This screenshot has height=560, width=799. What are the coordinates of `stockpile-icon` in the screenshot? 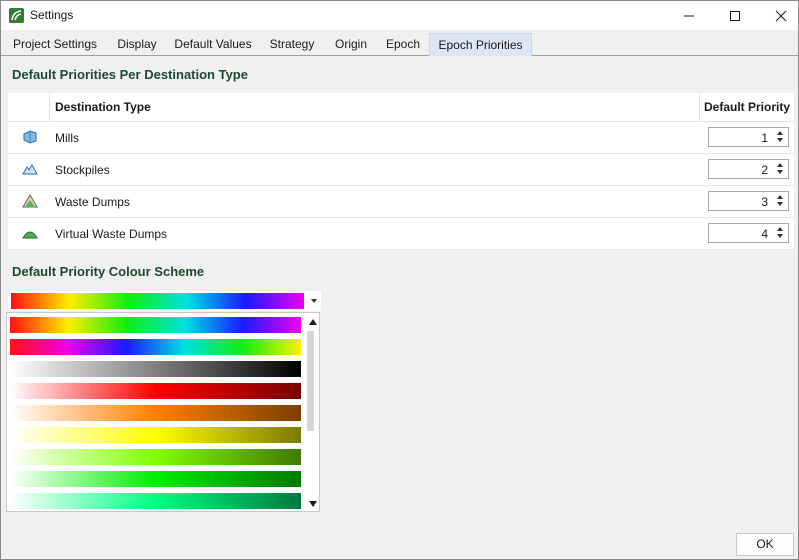 It's located at (30, 169).